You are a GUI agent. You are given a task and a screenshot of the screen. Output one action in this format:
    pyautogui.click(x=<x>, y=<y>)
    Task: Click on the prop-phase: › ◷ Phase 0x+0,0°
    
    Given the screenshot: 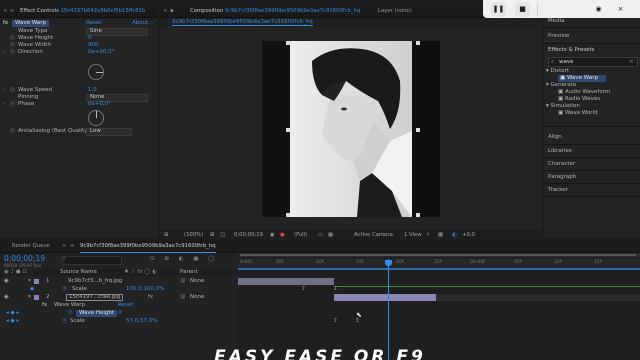 What is the action you would take?
    pyautogui.click(x=79, y=104)
    